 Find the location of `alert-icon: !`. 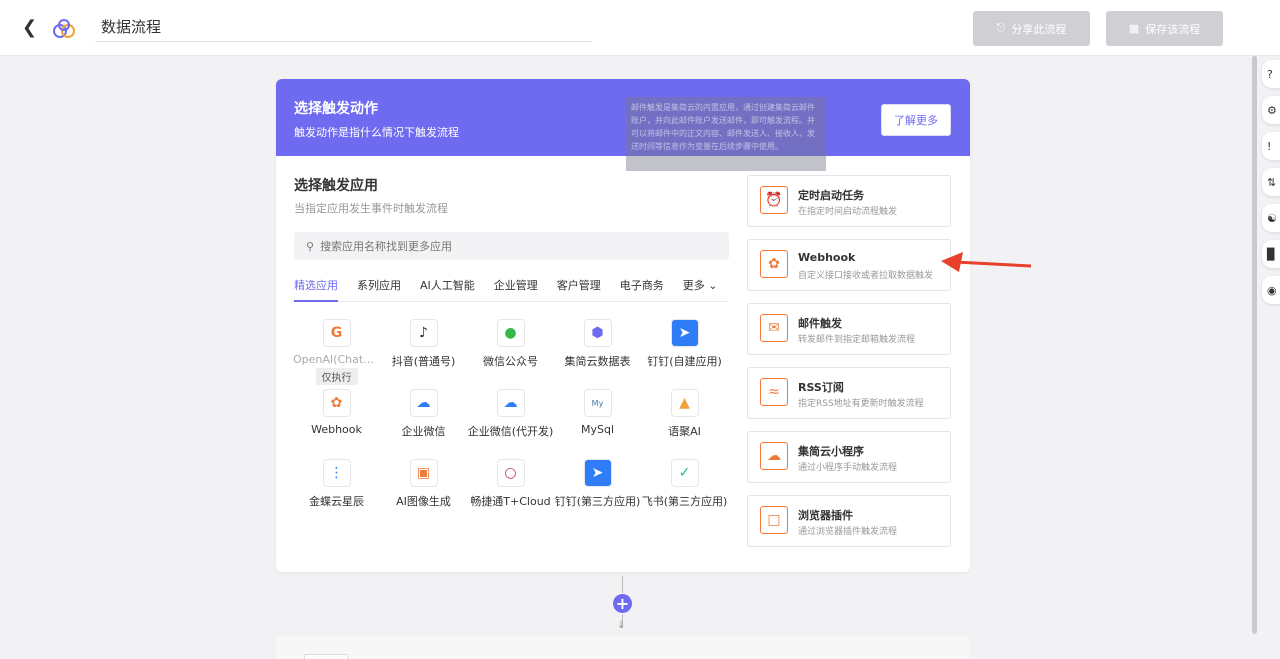

alert-icon: ! is located at coordinates (1271, 146).